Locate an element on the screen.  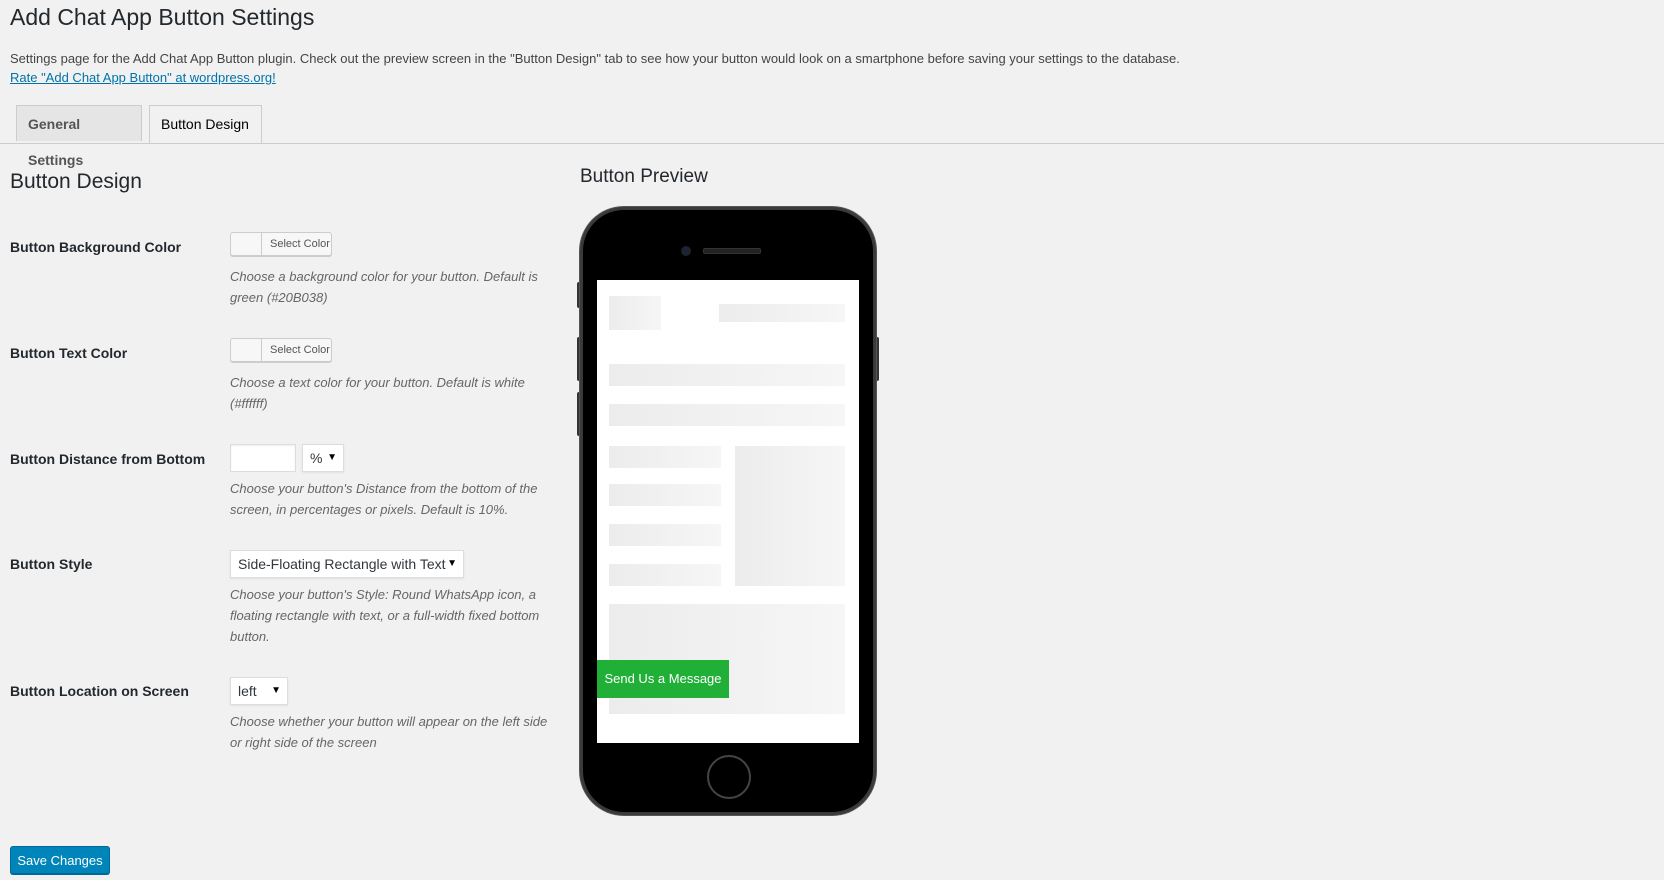
phone-speaker is located at coordinates (732, 251).